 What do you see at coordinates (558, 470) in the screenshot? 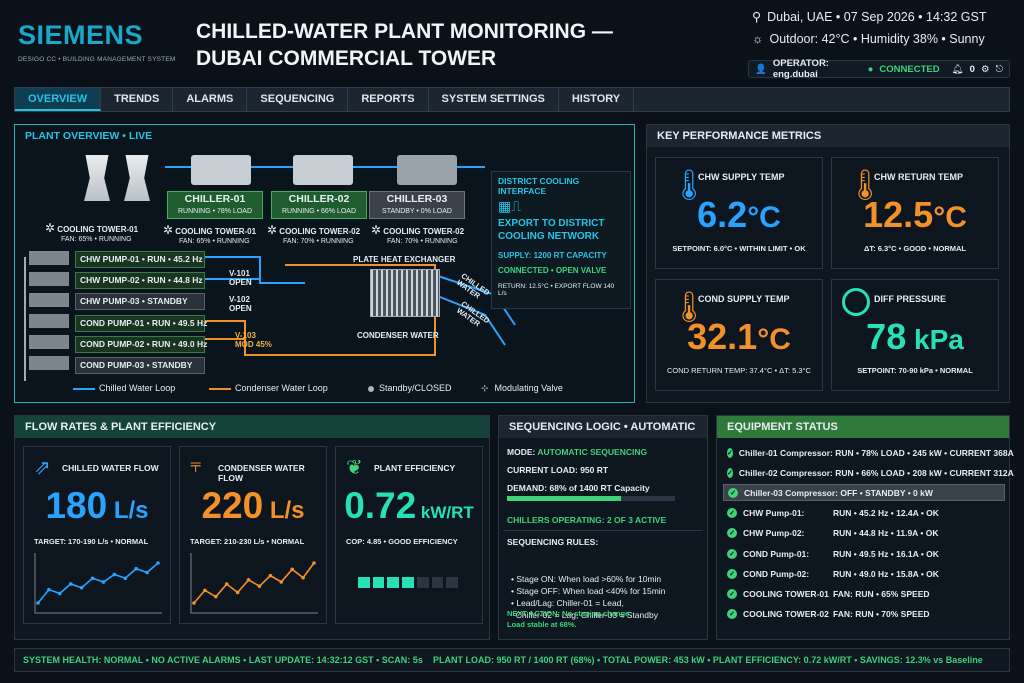
I see `seq-load: CURRENT LOAD: 950 RT` at bounding box center [558, 470].